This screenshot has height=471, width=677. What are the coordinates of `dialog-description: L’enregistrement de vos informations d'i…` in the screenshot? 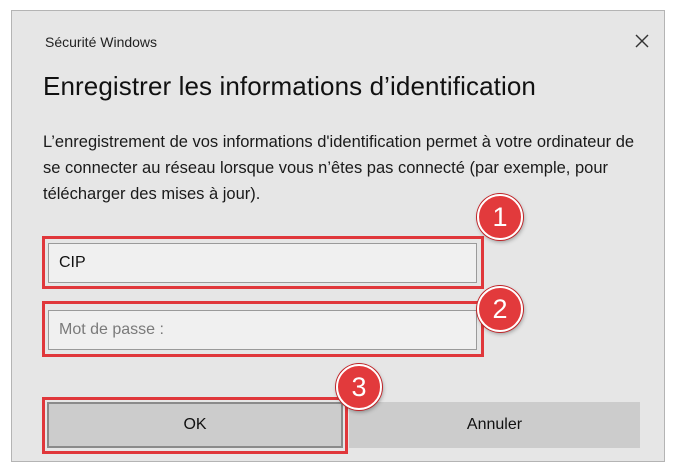 It's located at (339, 168).